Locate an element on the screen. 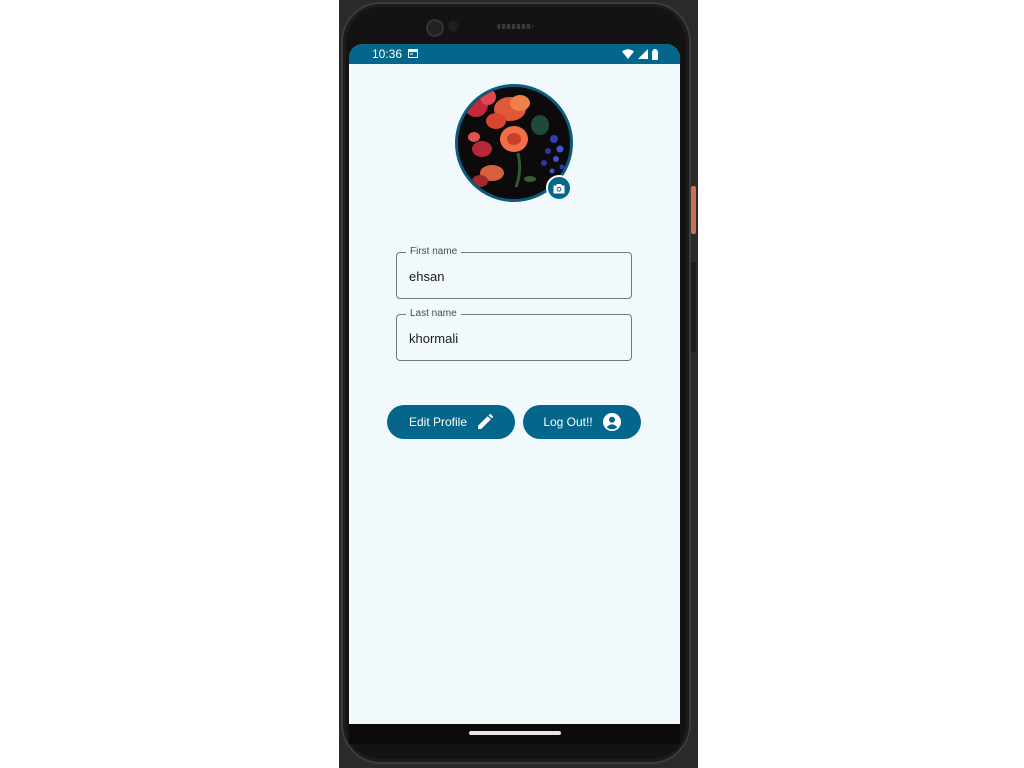 The width and height of the screenshot is (1024, 768). first-name-label: First name is located at coordinates (434, 252).